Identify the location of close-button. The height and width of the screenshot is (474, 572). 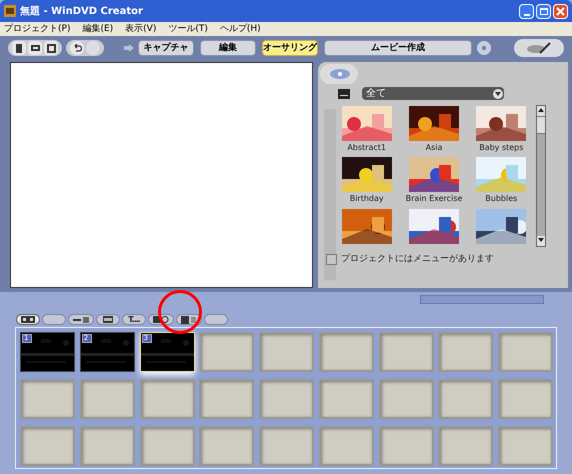
(560, 11).